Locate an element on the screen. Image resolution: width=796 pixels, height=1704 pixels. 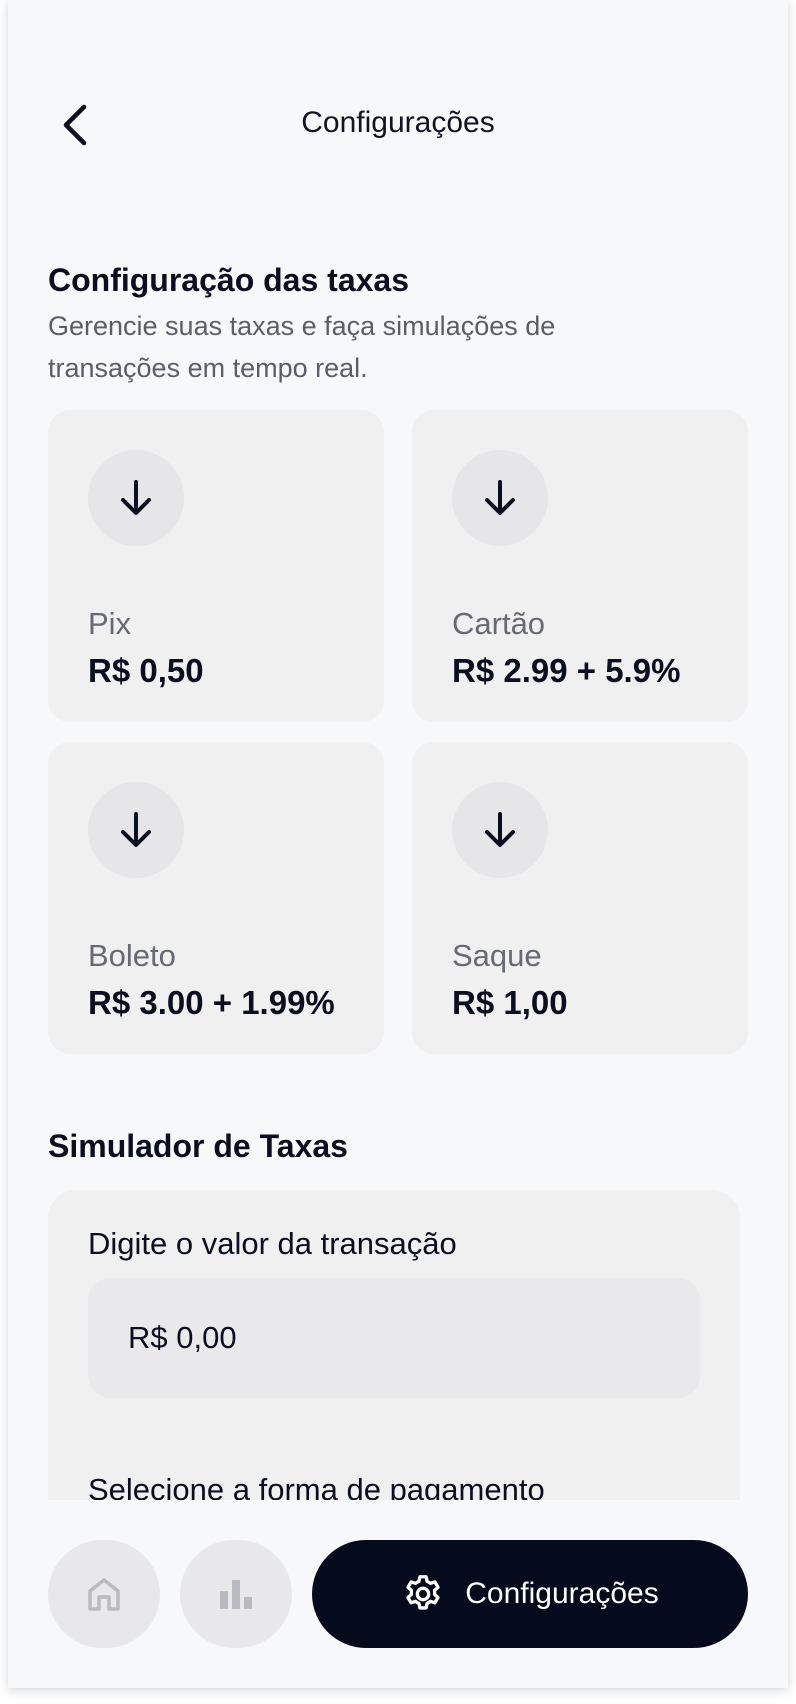
nav-settings-button: Configurações is located at coordinates (530, 1594).